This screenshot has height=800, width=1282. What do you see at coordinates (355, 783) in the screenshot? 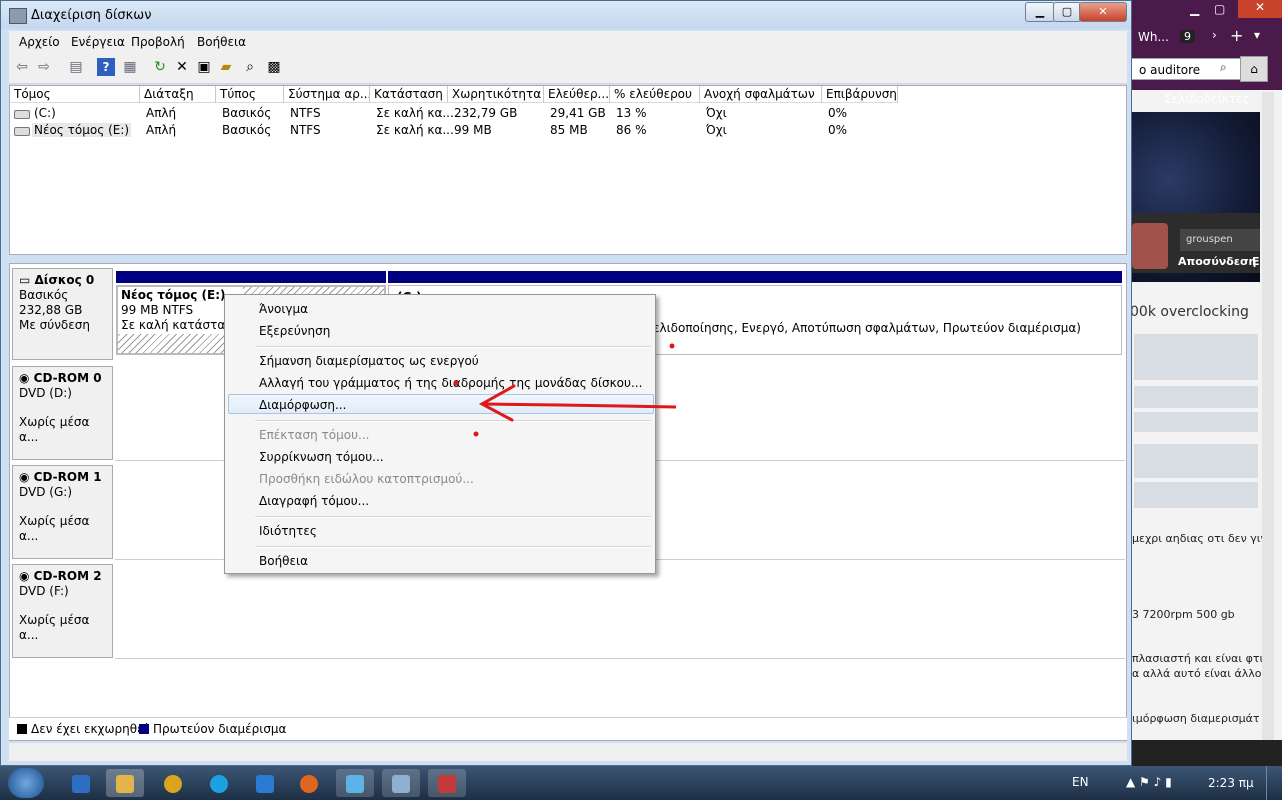
I see `taskbar-app-photos` at bounding box center [355, 783].